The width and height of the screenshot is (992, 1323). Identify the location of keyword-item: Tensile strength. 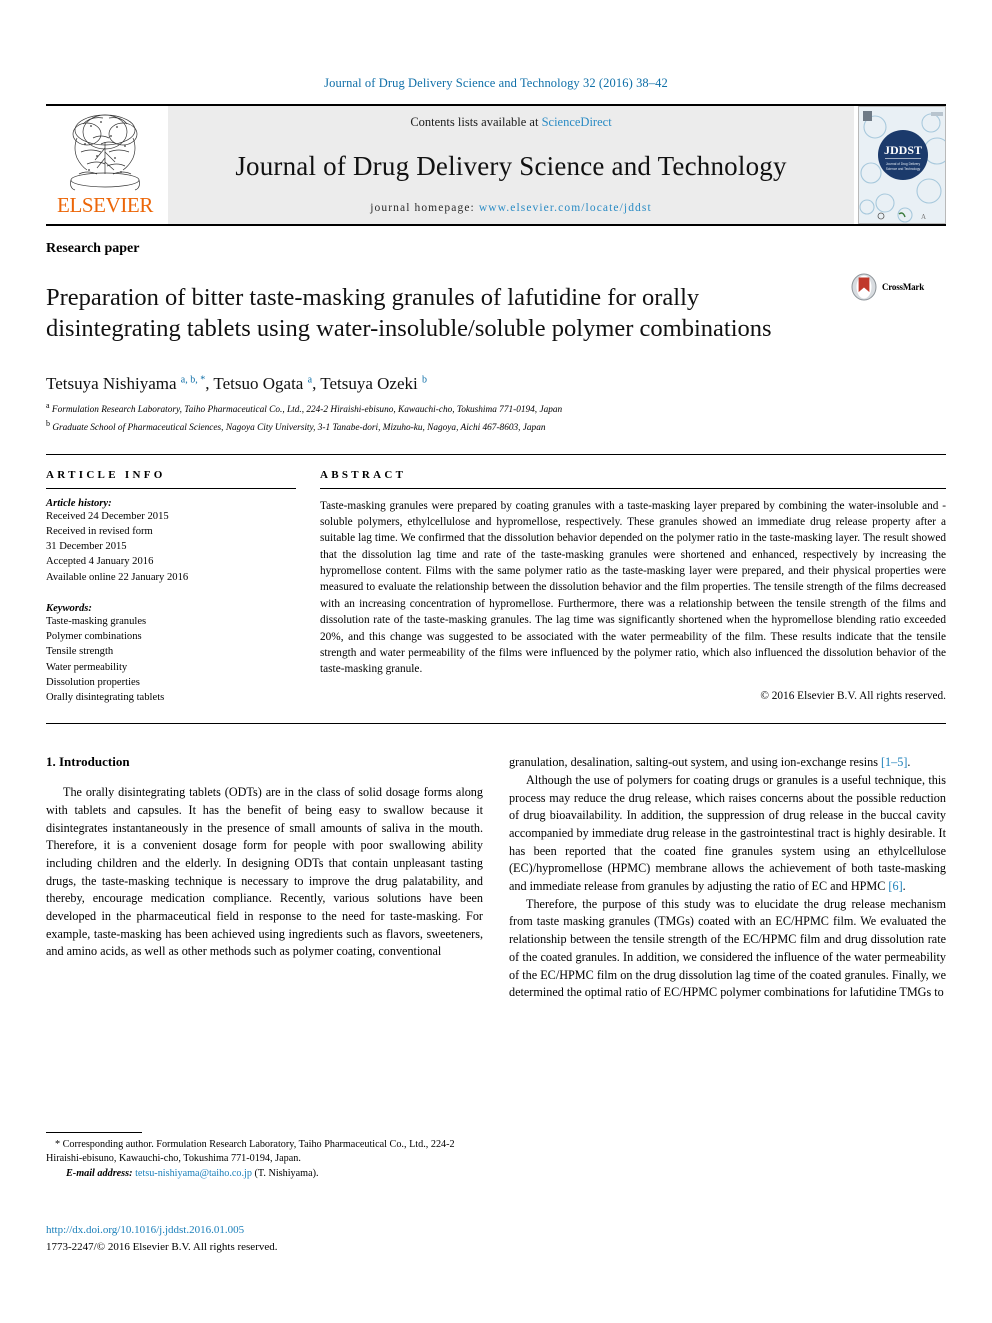
(80, 652).